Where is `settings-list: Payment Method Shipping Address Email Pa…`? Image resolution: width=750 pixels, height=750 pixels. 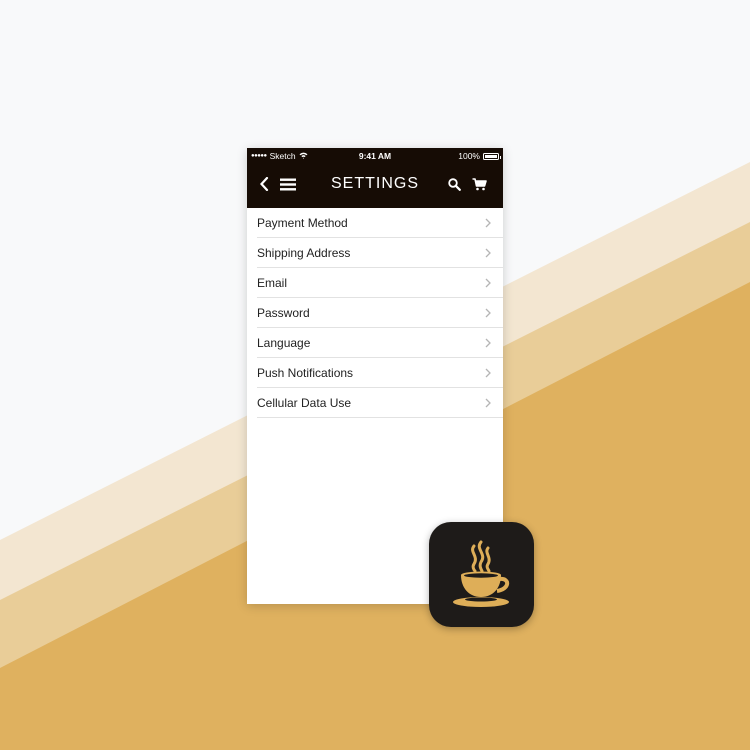 settings-list: Payment Method Shipping Address Email Pa… is located at coordinates (375, 313).